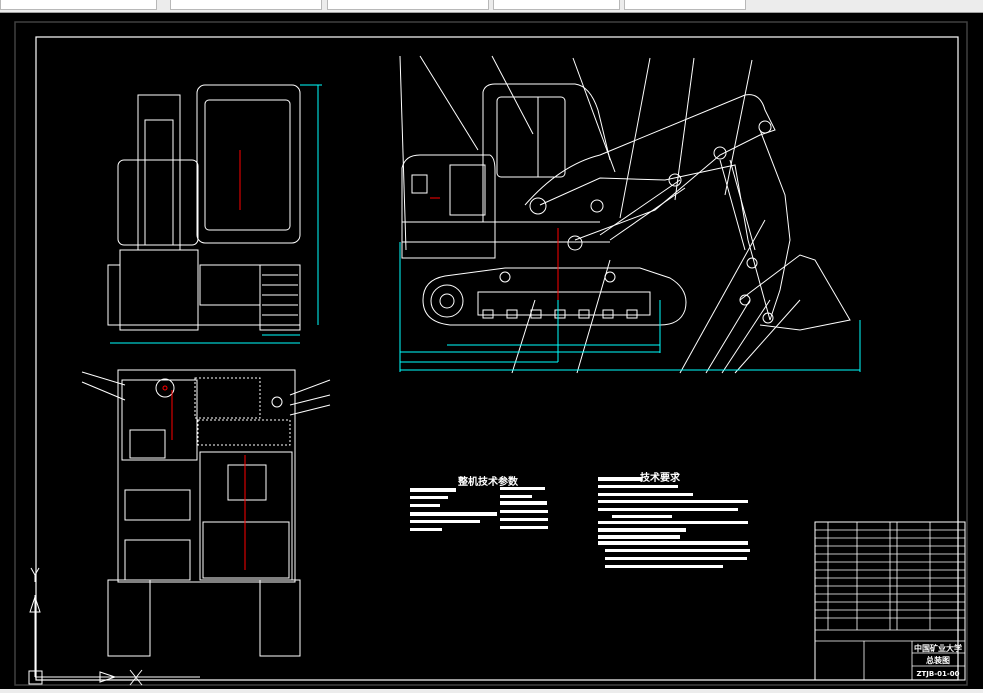 The width and height of the screenshot is (983, 693). Describe the element at coordinates (214, 214) in the screenshot. I see `front-view` at that location.